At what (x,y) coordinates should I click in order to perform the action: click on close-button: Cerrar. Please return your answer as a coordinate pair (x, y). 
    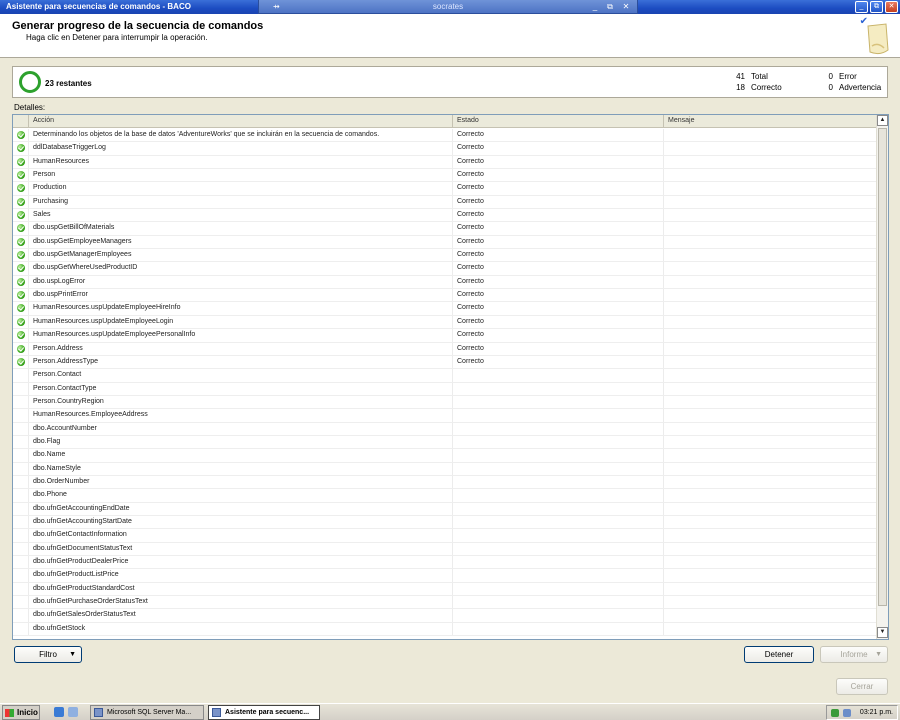
    Looking at the image, I should click on (862, 686).